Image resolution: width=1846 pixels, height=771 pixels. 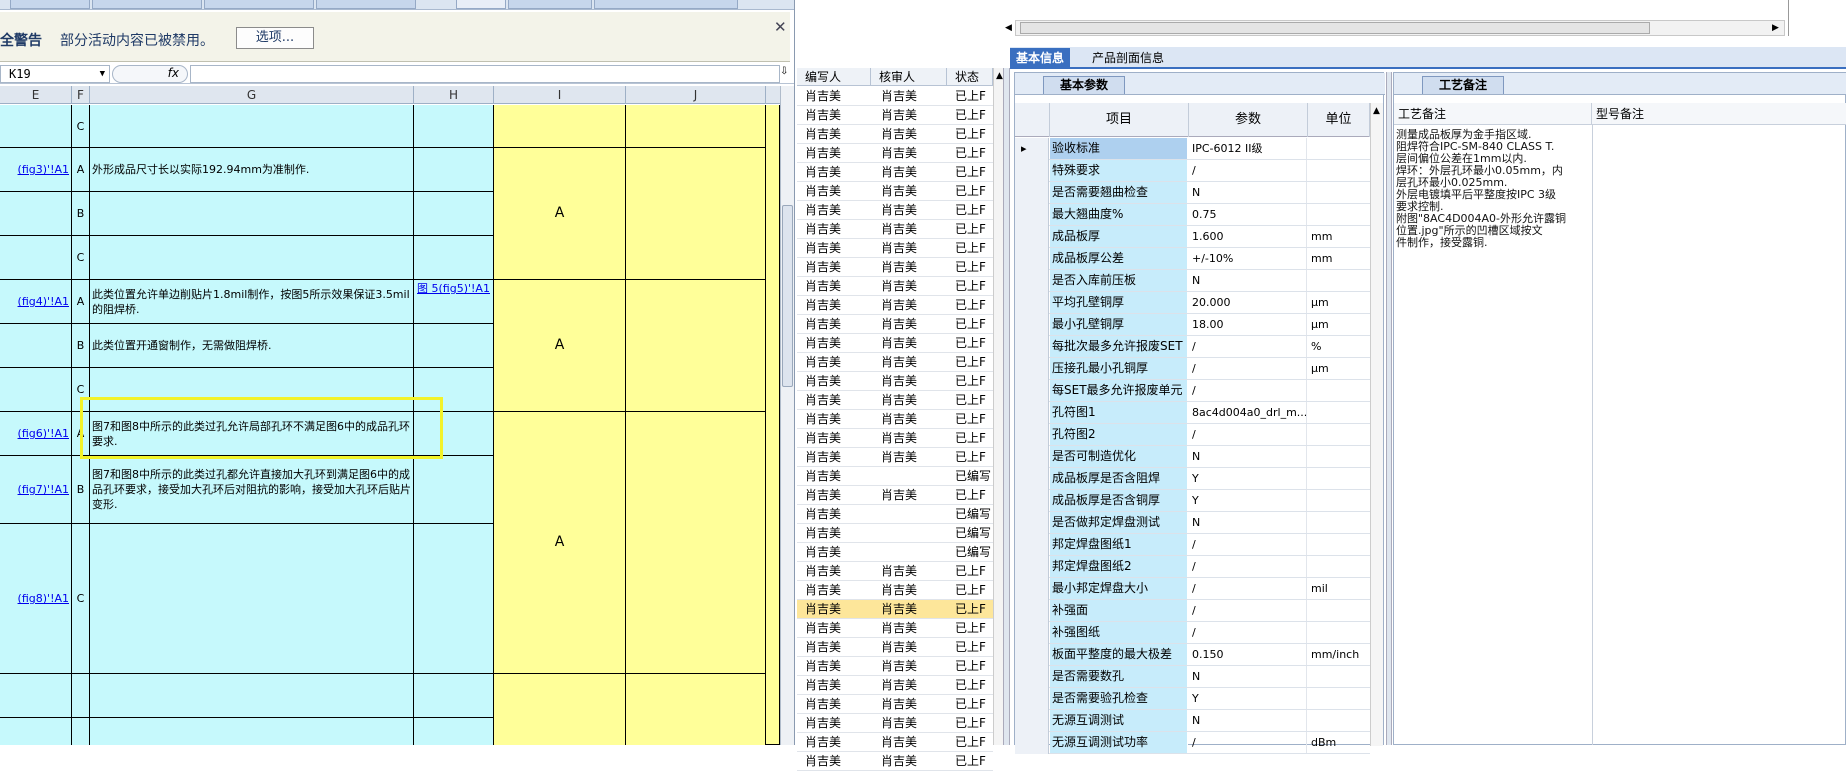 What do you see at coordinates (150, 74) in the screenshot?
I see `function-icon: fx` at bounding box center [150, 74].